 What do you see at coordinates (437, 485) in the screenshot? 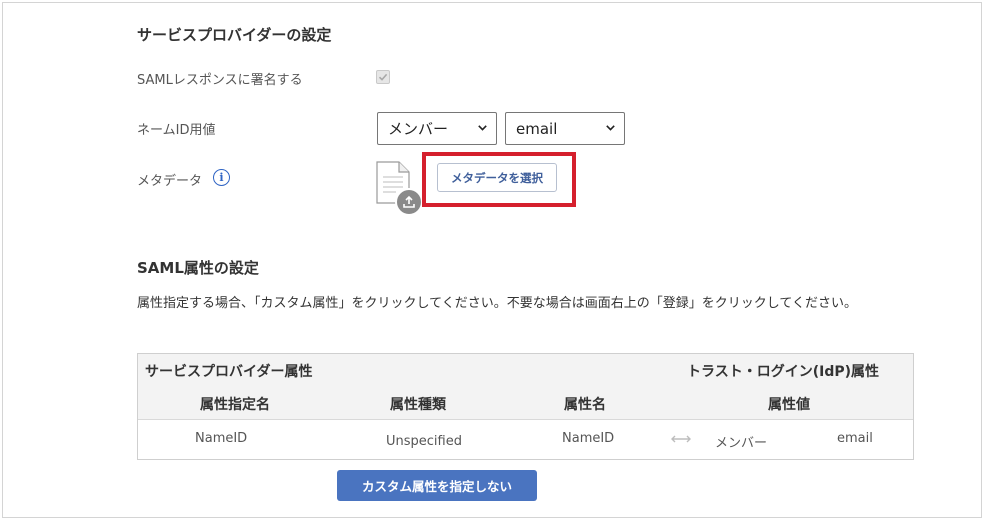
I see `no-custom-attr-button: カスタム属性を指定しない` at bounding box center [437, 485].